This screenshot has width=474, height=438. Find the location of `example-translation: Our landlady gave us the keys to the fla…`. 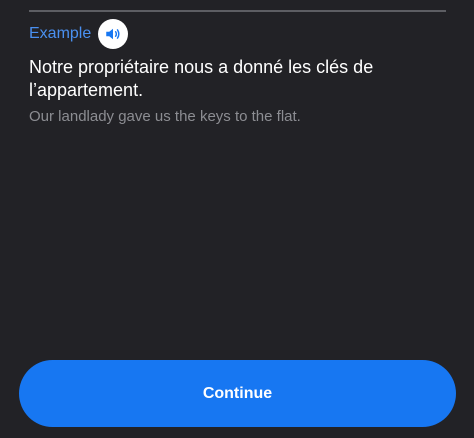

example-translation: Our landlady gave us the keys to the fla… is located at coordinates (165, 116).